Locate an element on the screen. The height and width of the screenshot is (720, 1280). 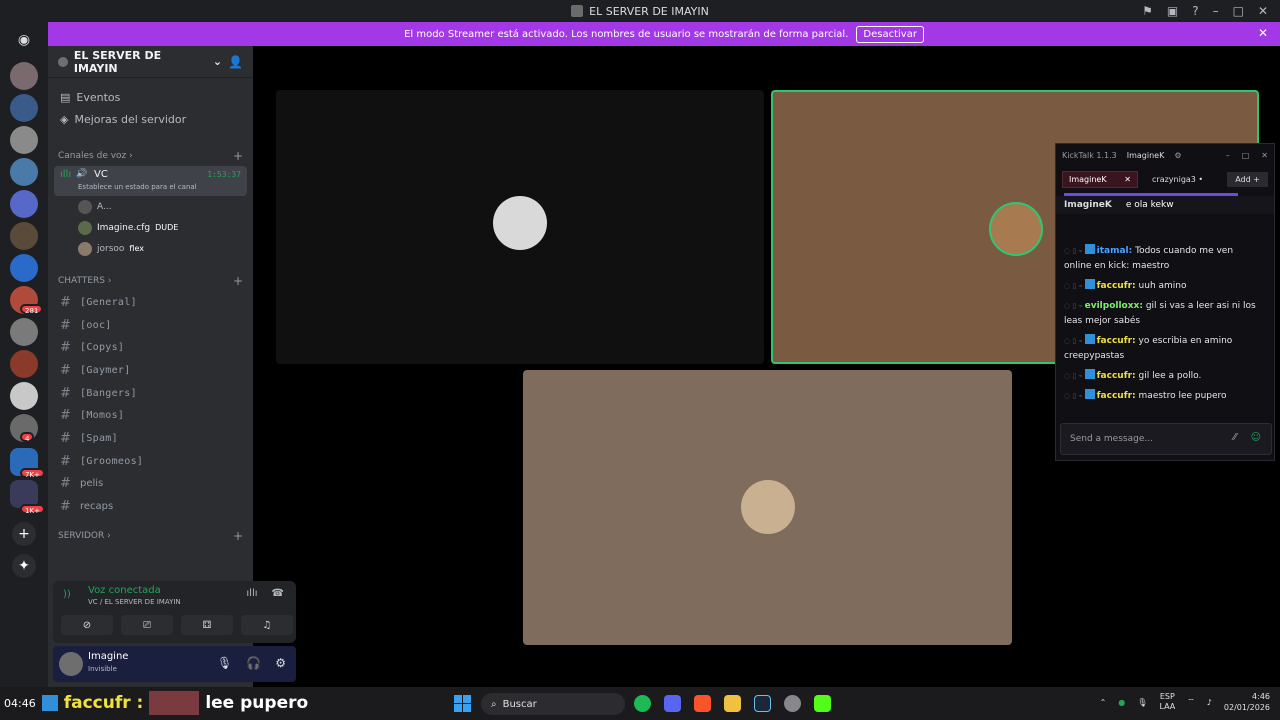
commands-icon: ⁄⁄ is located at coordinates (1234, 437).